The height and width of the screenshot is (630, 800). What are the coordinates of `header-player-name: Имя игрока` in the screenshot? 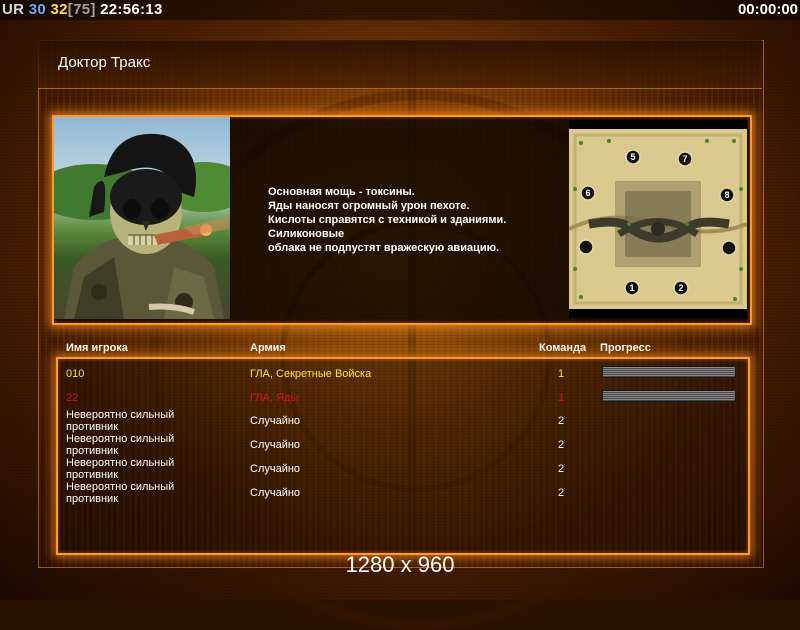 It's located at (97, 348).